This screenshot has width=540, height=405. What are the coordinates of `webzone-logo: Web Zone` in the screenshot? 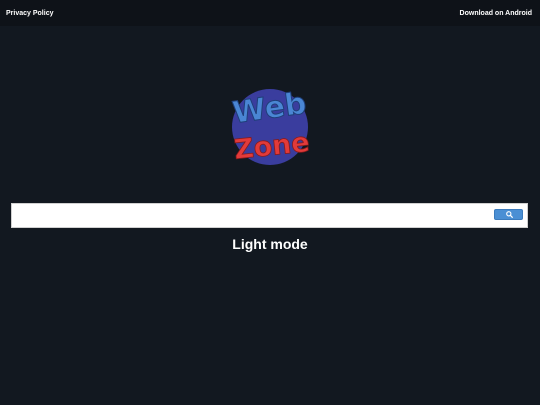 It's located at (270, 126).